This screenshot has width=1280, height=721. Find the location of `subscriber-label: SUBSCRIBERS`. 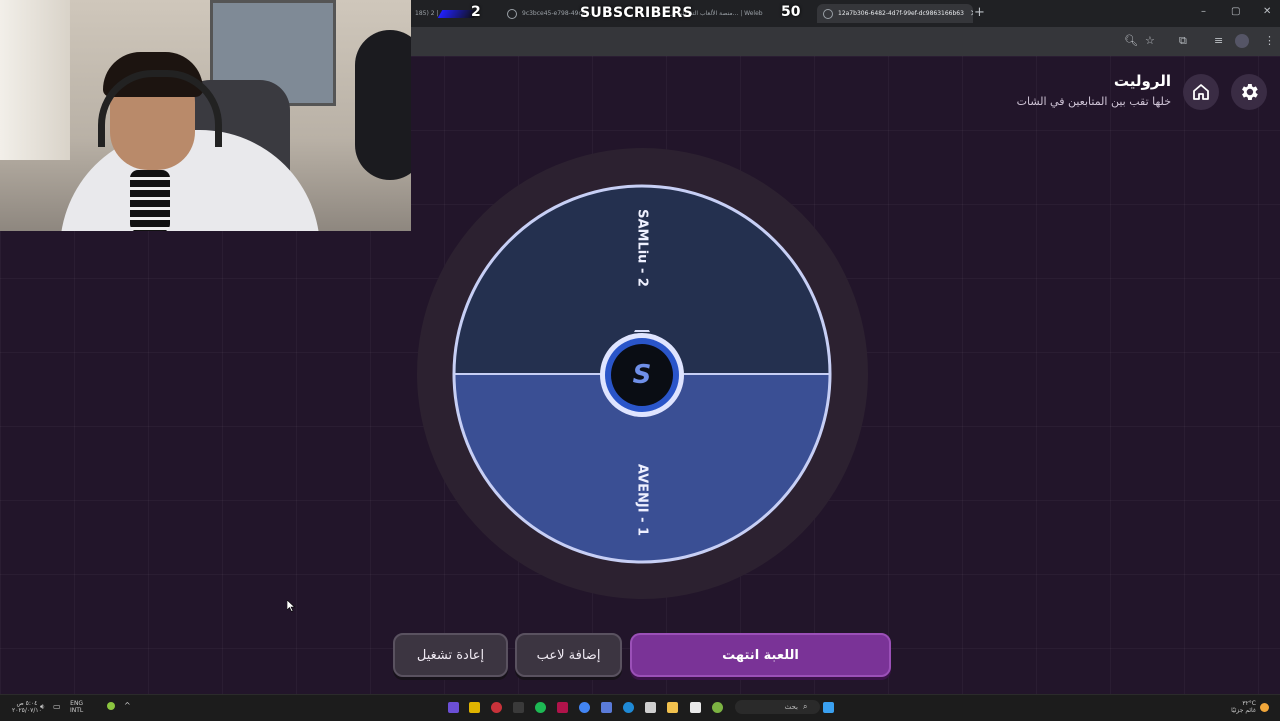

subscriber-label: SUBSCRIBERS is located at coordinates (636, 13).